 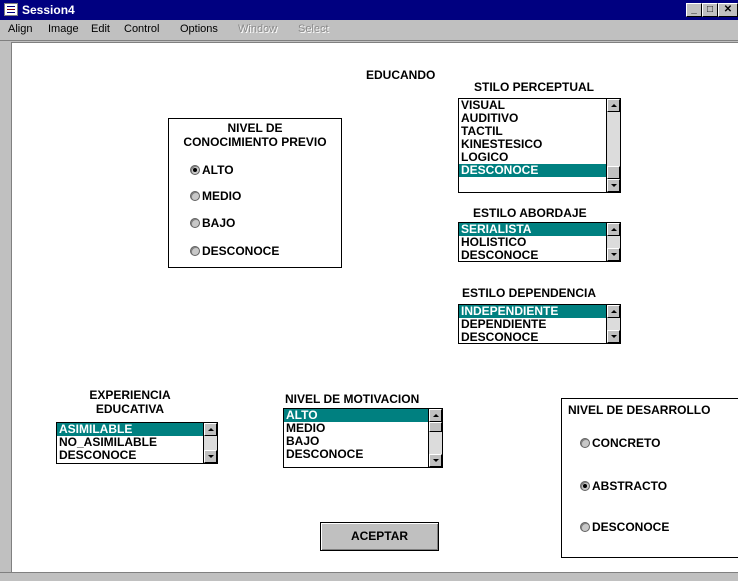 What do you see at coordinates (694, 10) in the screenshot?
I see `minimize-button: _` at bounding box center [694, 10].